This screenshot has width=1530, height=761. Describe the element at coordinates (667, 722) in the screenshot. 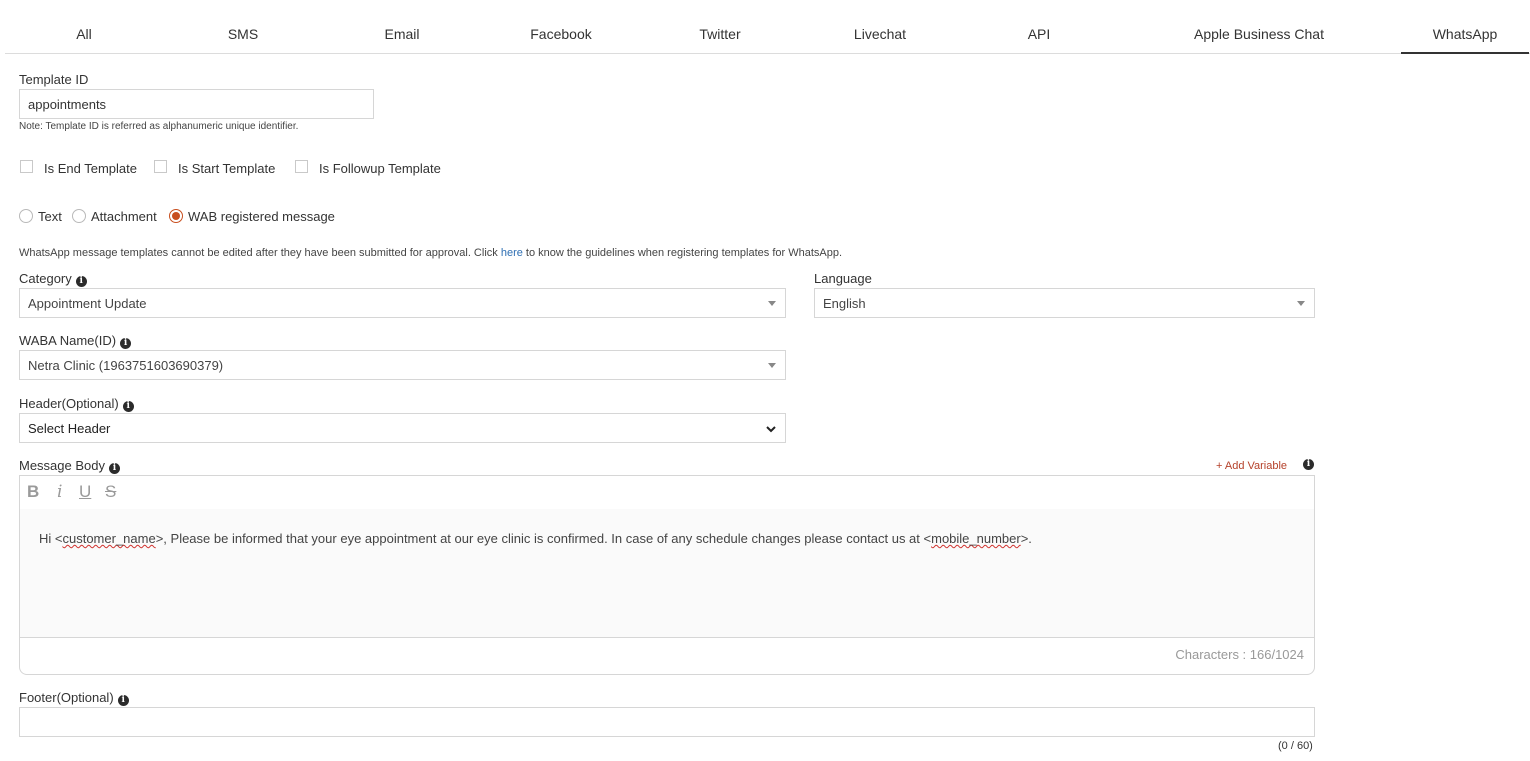

I see `footer-input` at that location.